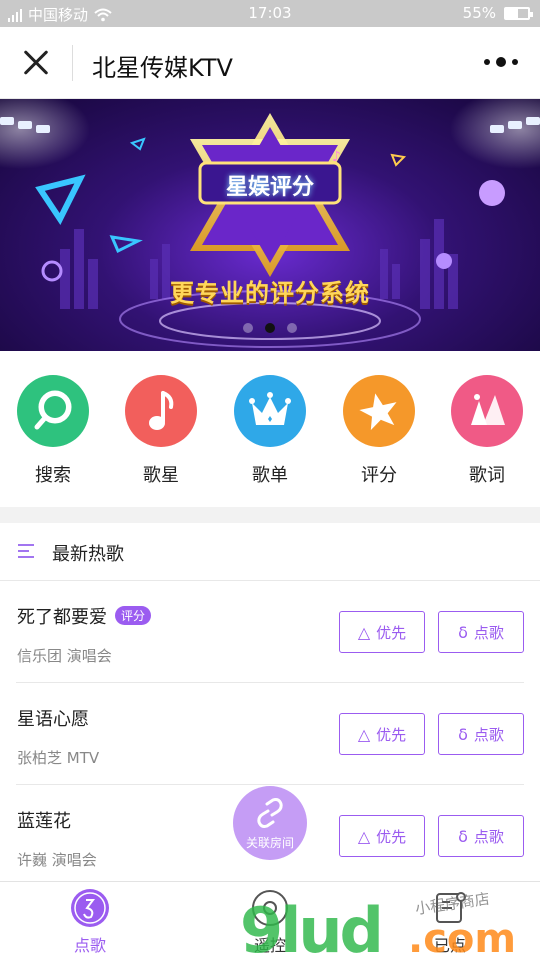 The image size is (540, 960). What do you see at coordinates (270, 63) in the screenshot?
I see `navigation-header: 北星传媒KTV` at bounding box center [270, 63].